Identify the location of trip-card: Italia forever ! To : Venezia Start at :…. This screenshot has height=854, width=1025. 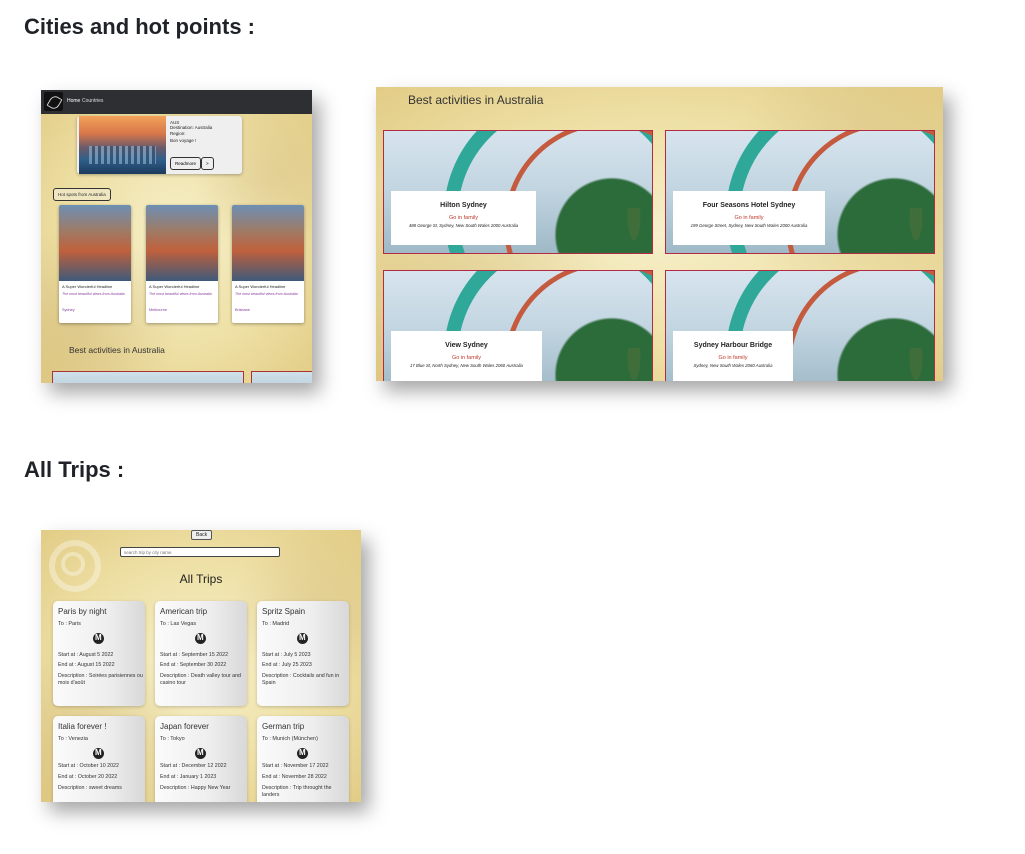
(99, 759).